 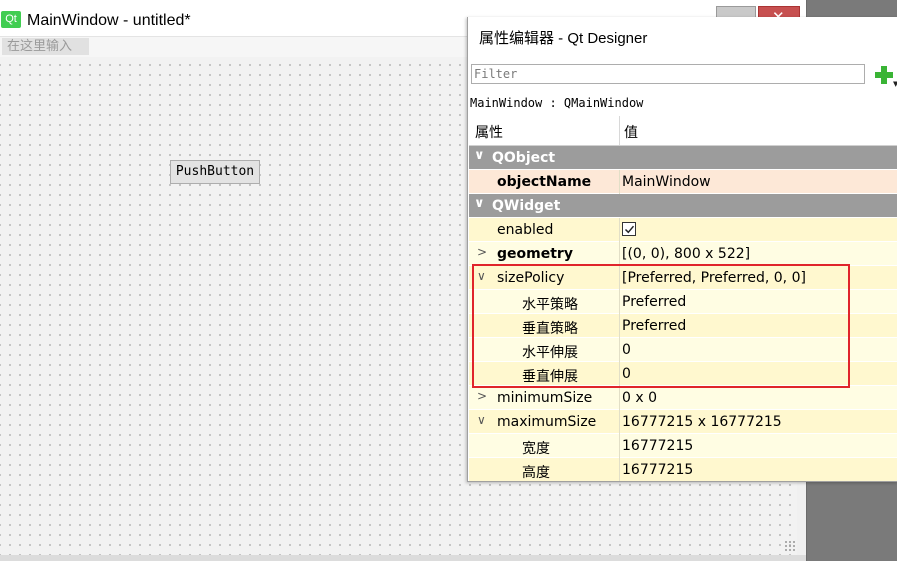 I want to click on property-value: [(0, 0), 800 x 522], so click(x=686, y=254).